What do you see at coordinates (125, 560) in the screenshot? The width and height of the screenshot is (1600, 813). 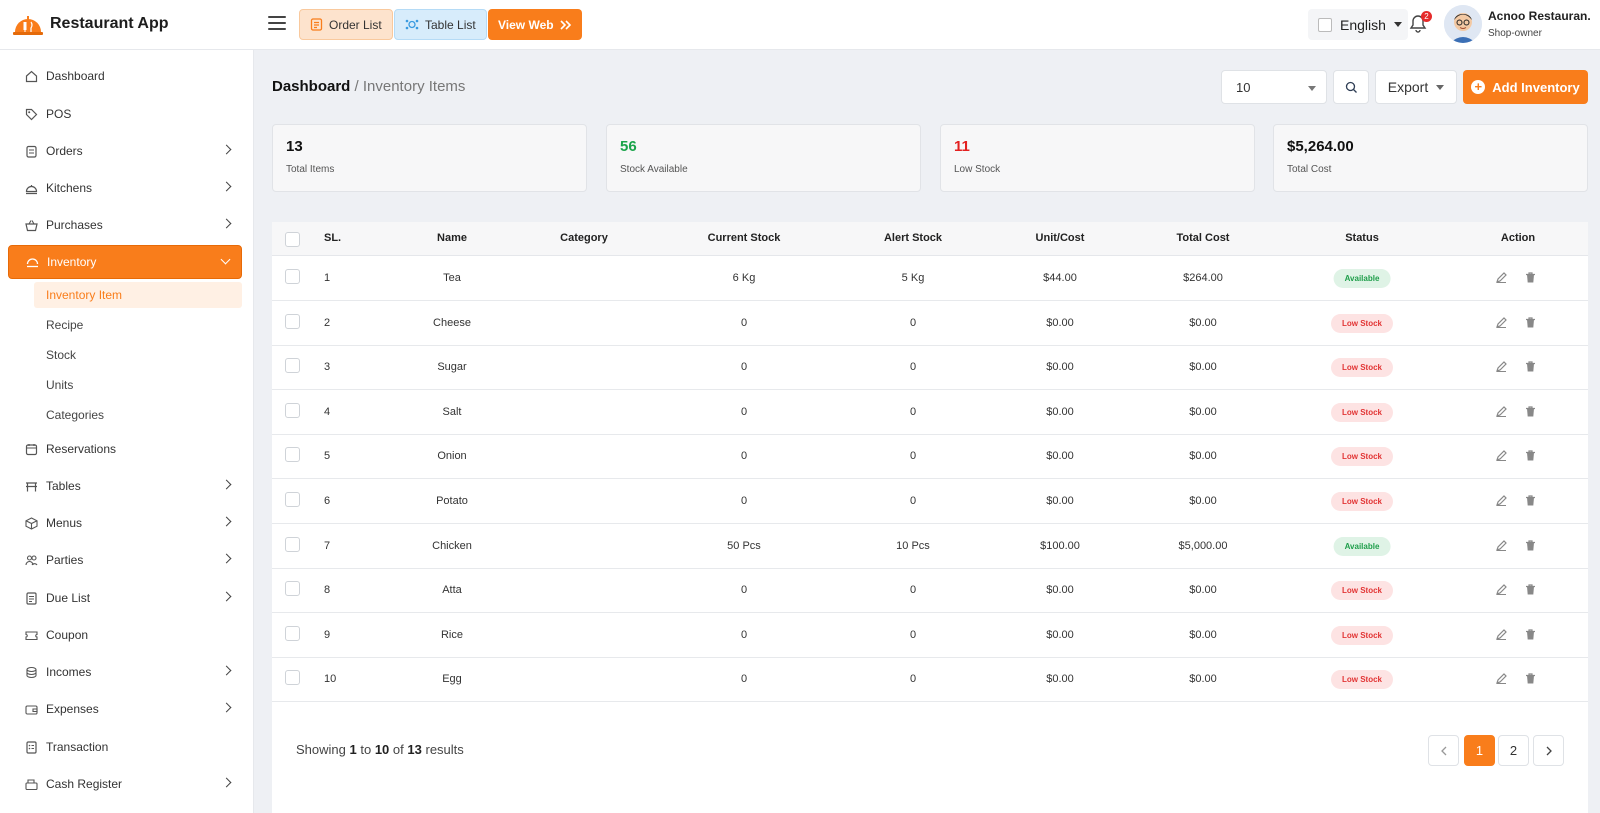 I see `sidebar-item-parties: Parties` at bounding box center [125, 560].